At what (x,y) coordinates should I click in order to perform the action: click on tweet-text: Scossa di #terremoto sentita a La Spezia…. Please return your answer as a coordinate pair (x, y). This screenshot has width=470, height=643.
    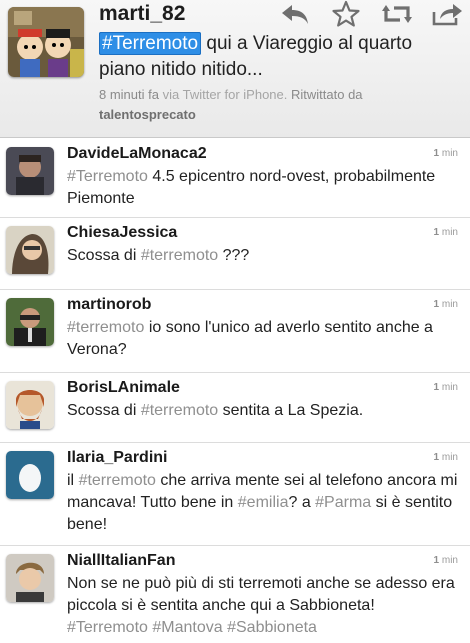
    Looking at the image, I should click on (263, 411).